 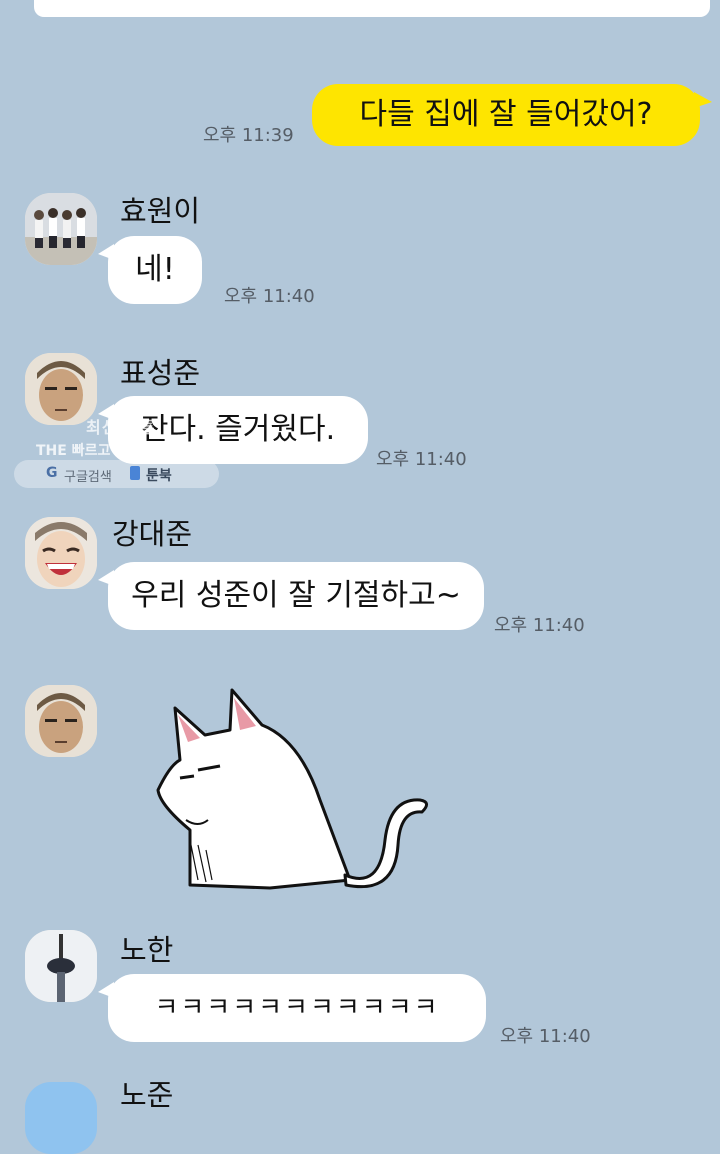 What do you see at coordinates (61, 721) in the screenshot?
I see `avatar-pyoseongjun` at bounding box center [61, 721].